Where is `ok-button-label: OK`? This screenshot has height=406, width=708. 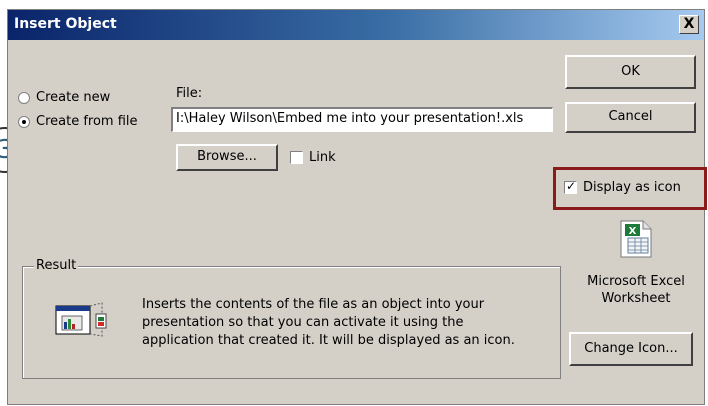 ok-button-label: OK is located at coordinates (630, 71).